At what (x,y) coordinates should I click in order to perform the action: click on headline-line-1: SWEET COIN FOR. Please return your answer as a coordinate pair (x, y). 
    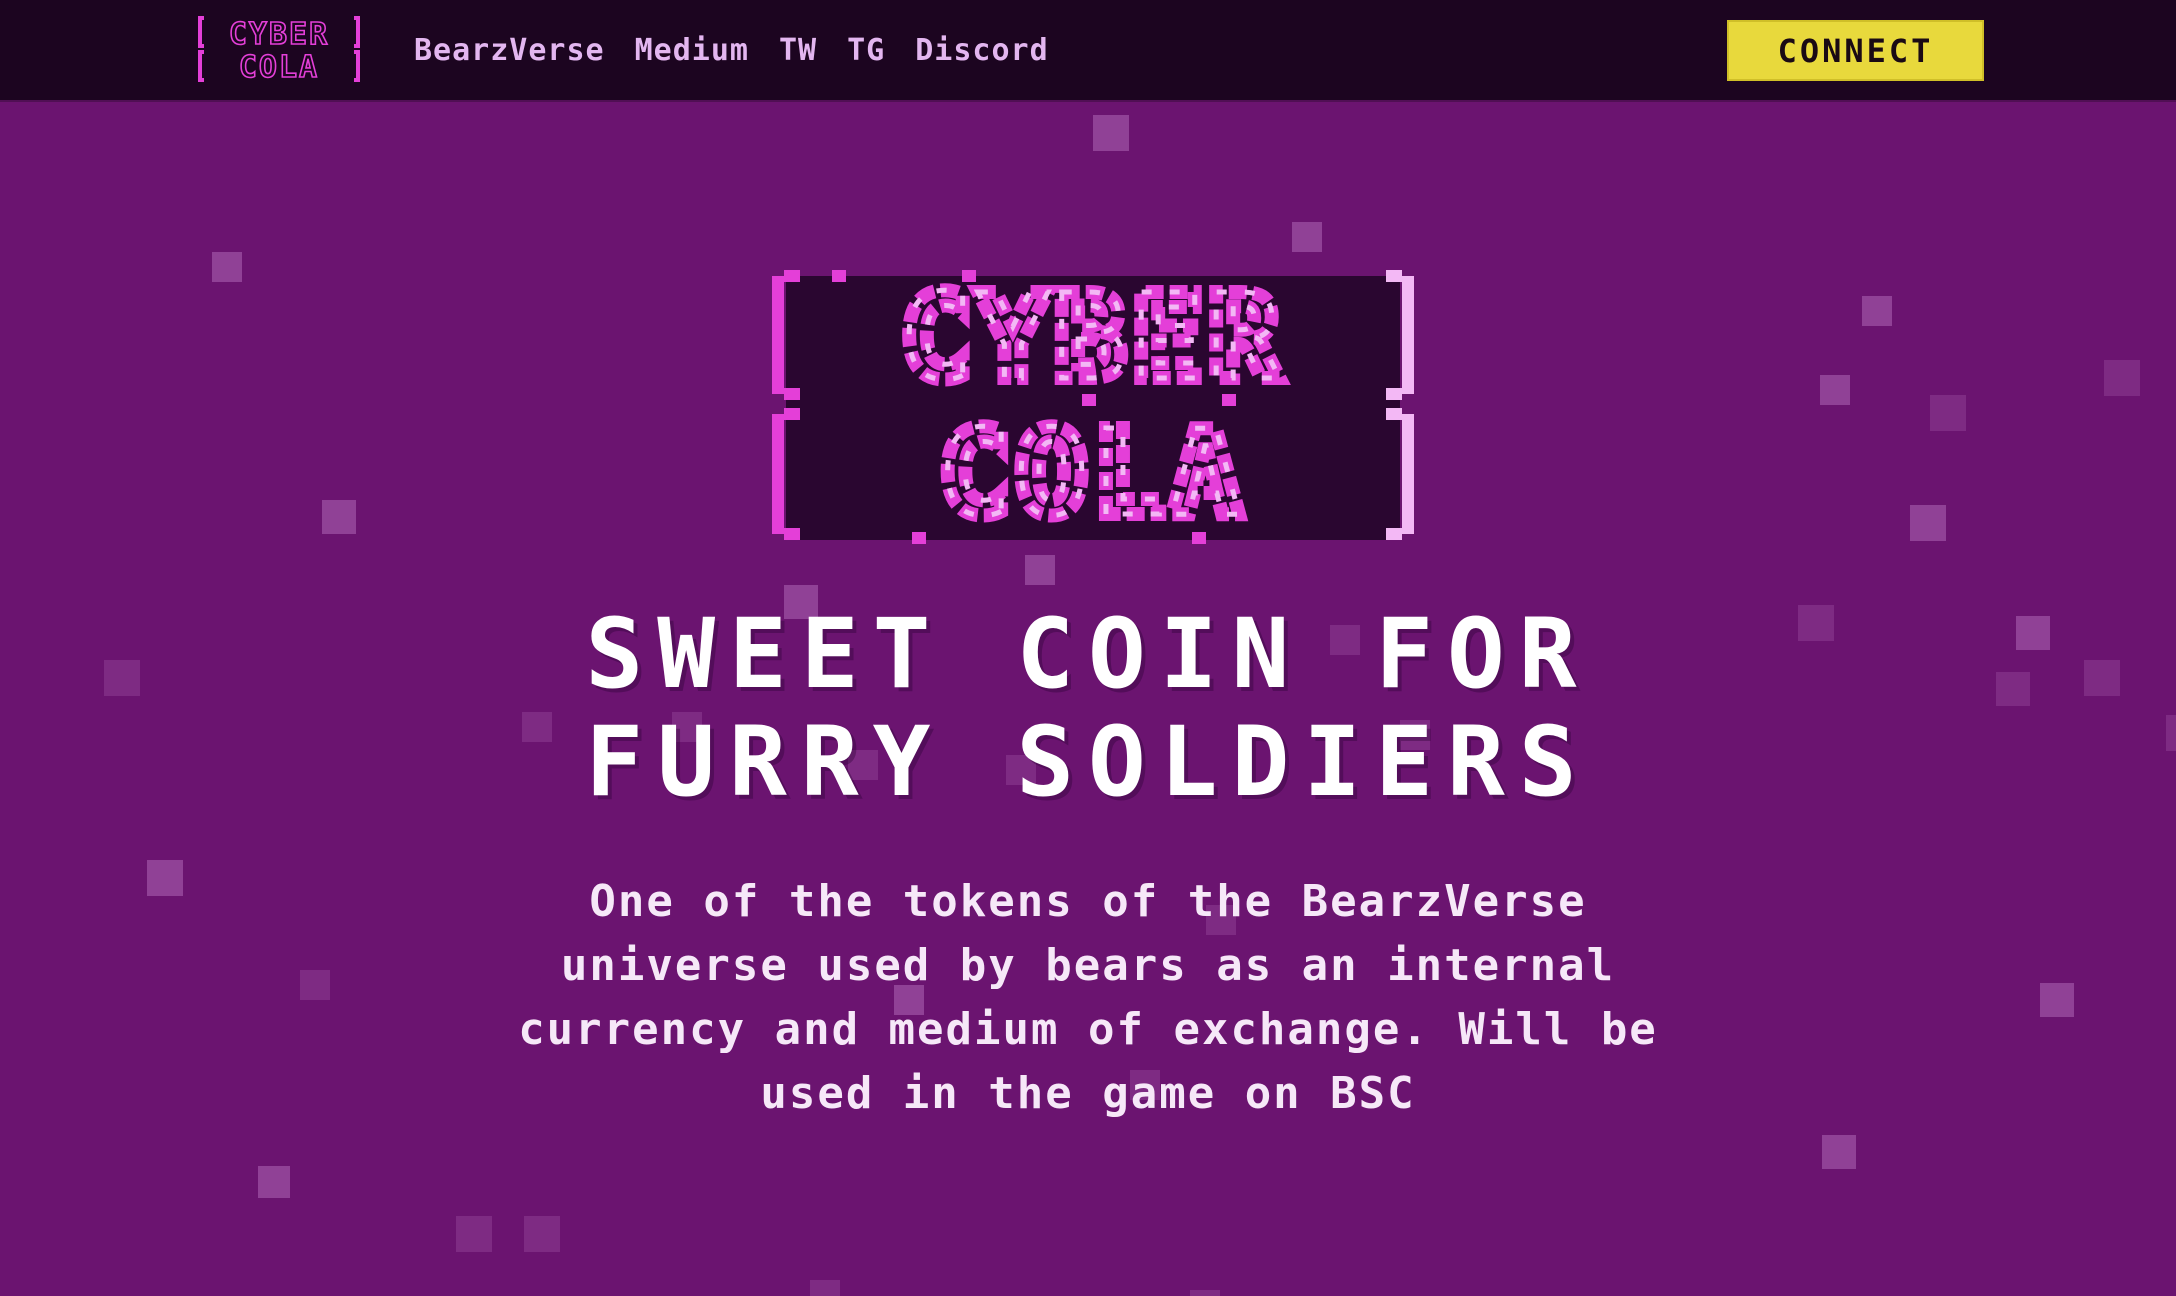
    Looking at the image, I should click on (1088, 654).